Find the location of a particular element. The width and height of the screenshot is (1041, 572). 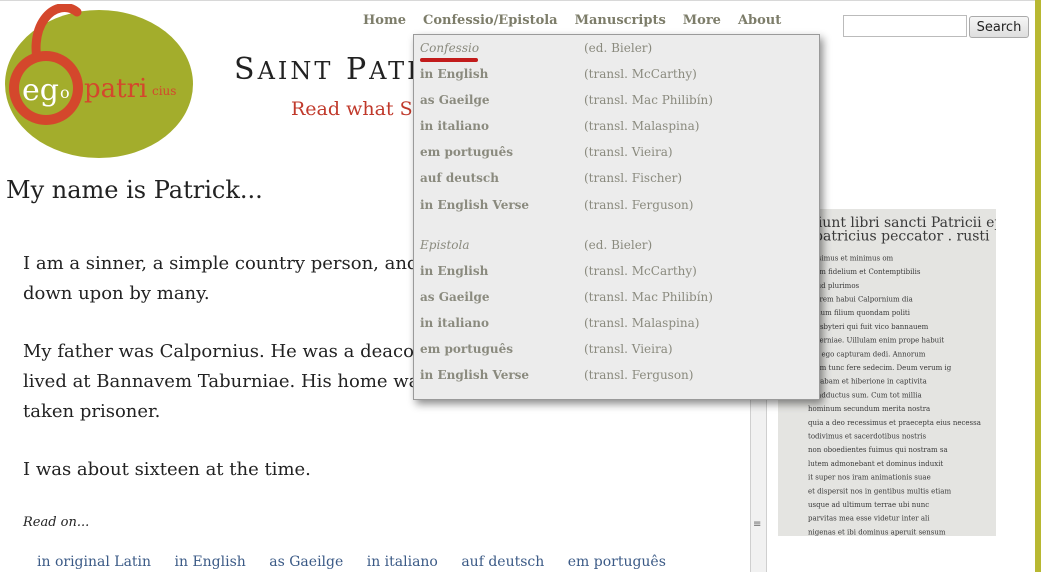

dropdown-item: Confessio (ed. Bieler) is located at coordinates (617, 52).